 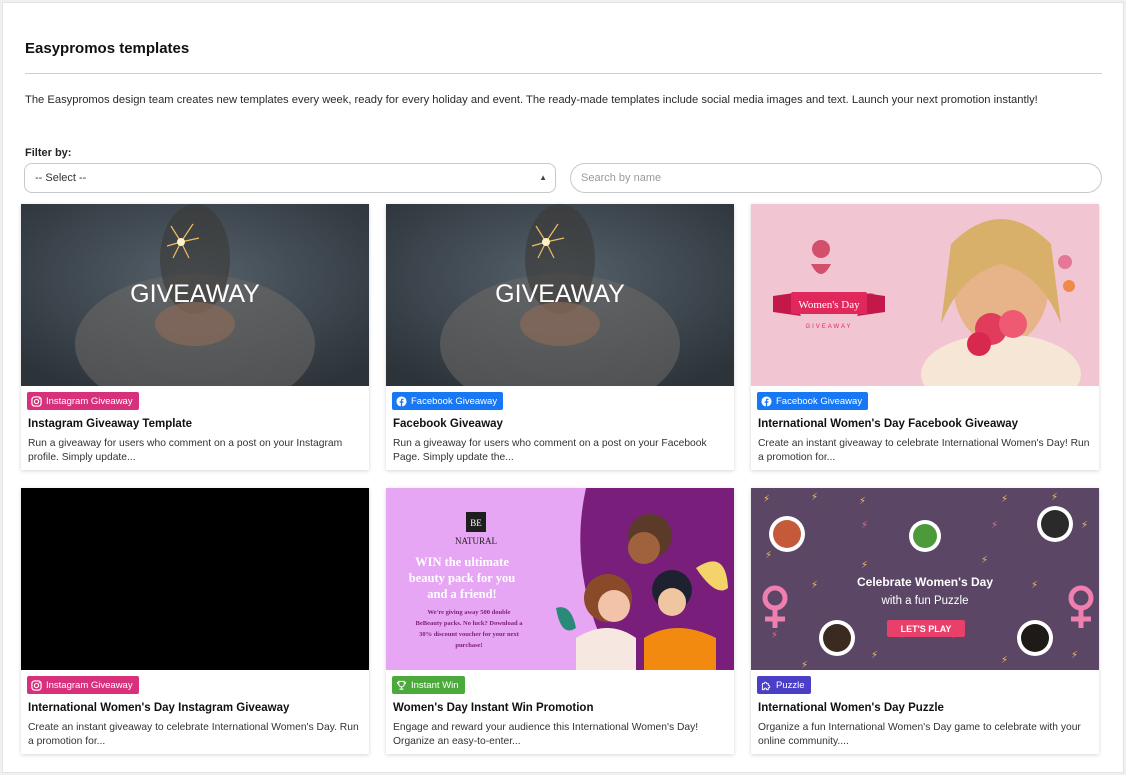 What do you see at coordinates (470, 623) in the screenshot?
I see `body-line: BeBeauty packs. No luck? Download a` at bounding box center [470, 623].